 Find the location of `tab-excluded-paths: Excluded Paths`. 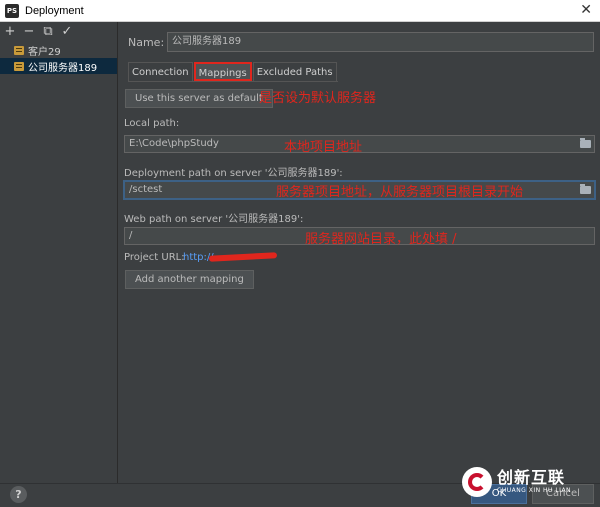

tab-excluded-paths: Excluded Paths is located at coordinates (294, 71).